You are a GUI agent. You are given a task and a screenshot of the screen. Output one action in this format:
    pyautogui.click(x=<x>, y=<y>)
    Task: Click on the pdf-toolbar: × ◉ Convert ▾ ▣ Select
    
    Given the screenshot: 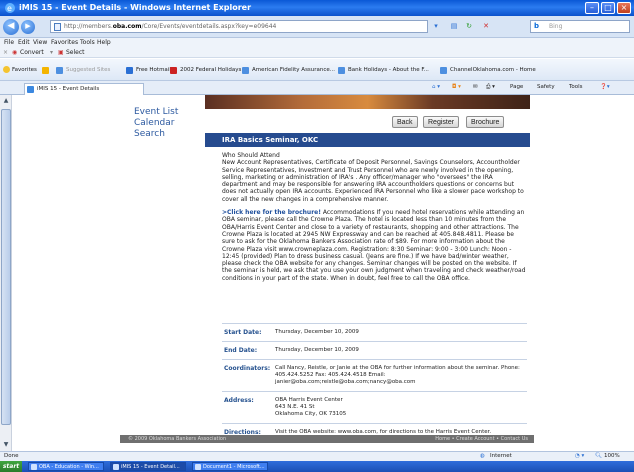 What is the action you would take?
    pyautogui.click(x=317, y=53)
    